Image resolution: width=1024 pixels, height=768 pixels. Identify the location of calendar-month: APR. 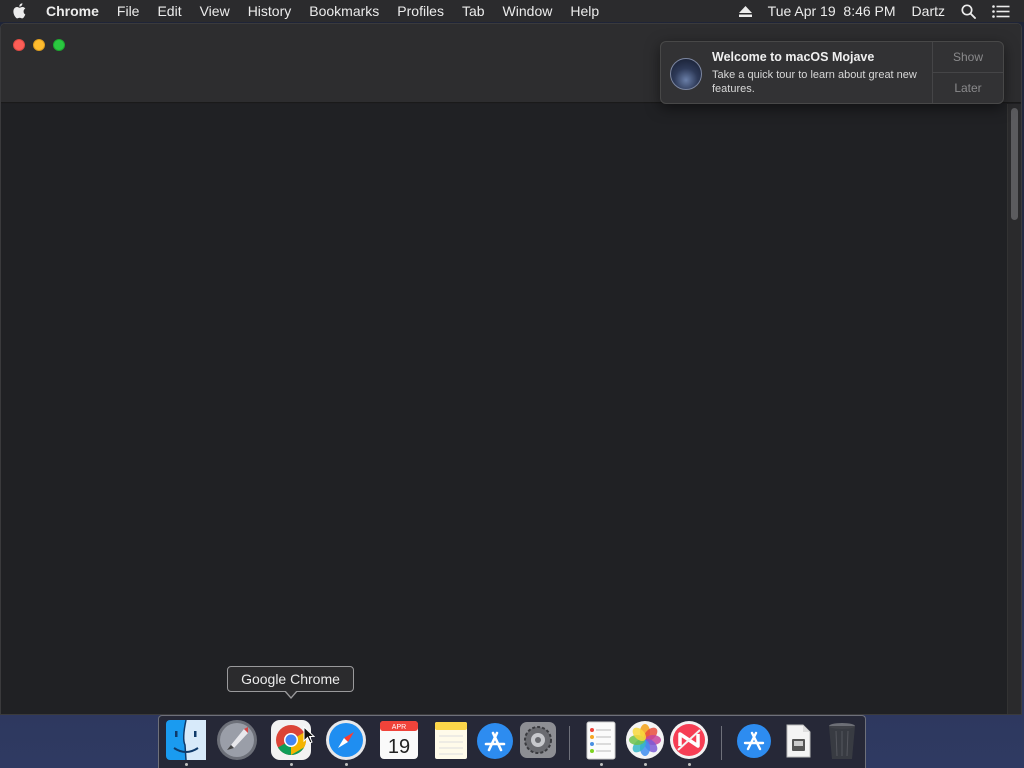
(399, 727).